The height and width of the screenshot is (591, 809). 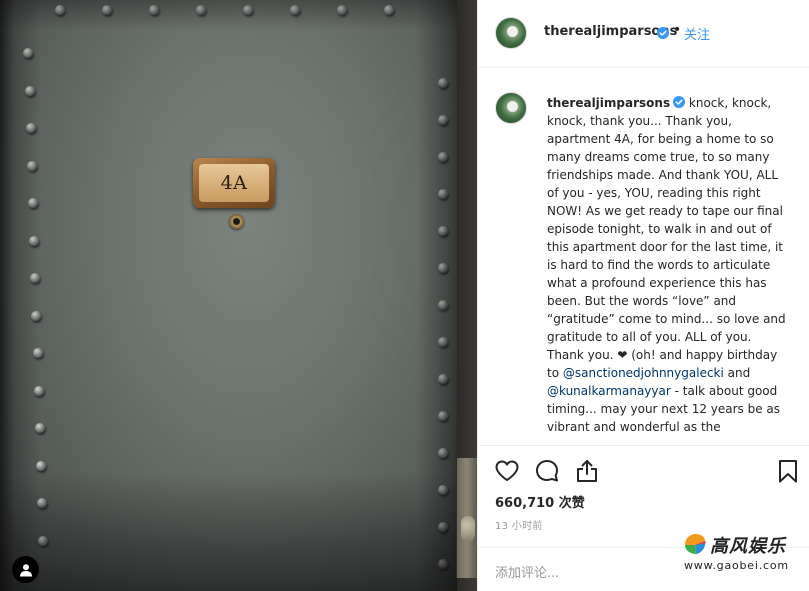 What do you see at coordinates (788, 471) in the screenshot?
I see `bookmark-icon` at bounding box center [788, 471].